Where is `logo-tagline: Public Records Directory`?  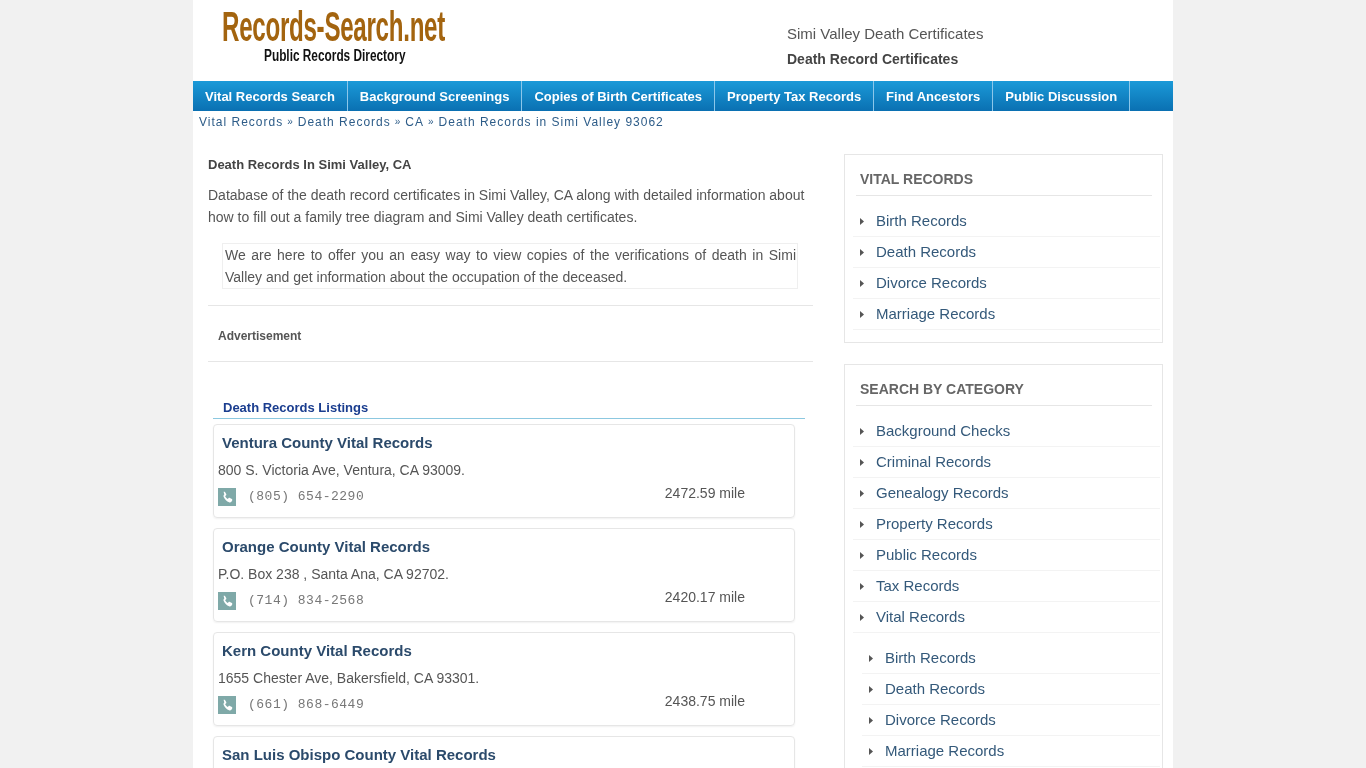 logo-tagline: Public Records Directory is located at coordinates (335, 55).